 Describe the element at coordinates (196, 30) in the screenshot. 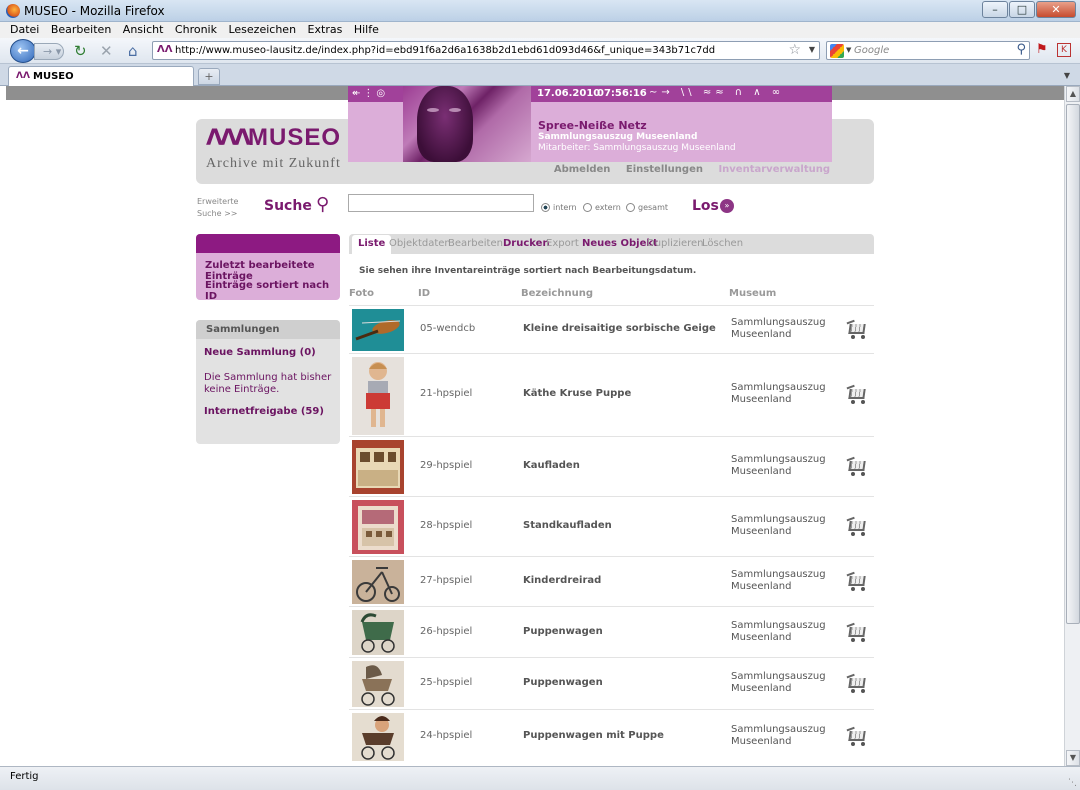

I see `menu-chronik: Chronik` at that location.